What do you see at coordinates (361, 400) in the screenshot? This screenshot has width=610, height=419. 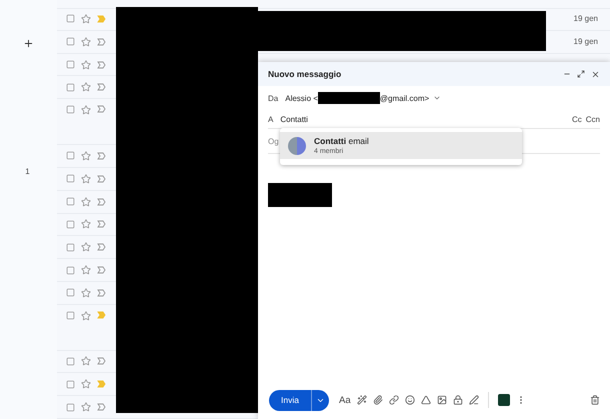 I see `magic-pen-icon` at bounding box center [361, 400].